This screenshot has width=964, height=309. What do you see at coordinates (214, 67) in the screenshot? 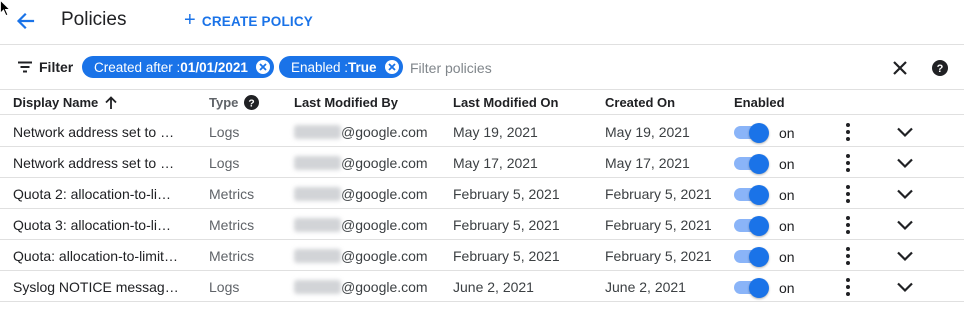
I see `chip-value: 01/01/2021` at bounding box center [214, 67].